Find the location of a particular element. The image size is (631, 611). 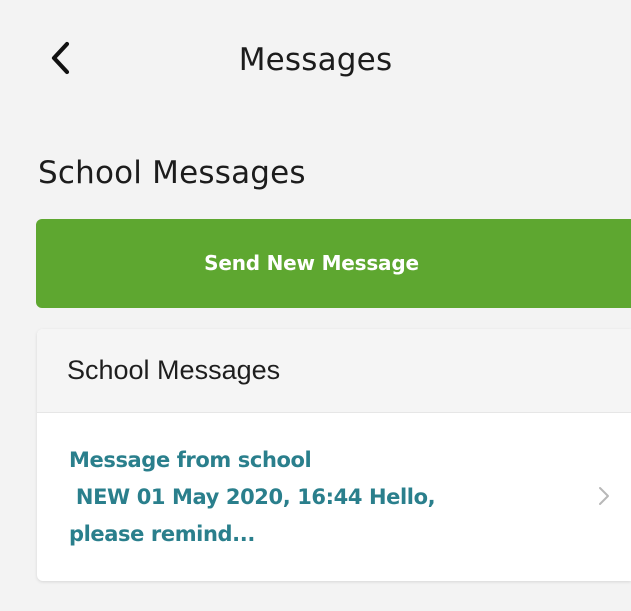

send-new-message-button: Send New Message is located at coordinates (333, 263).